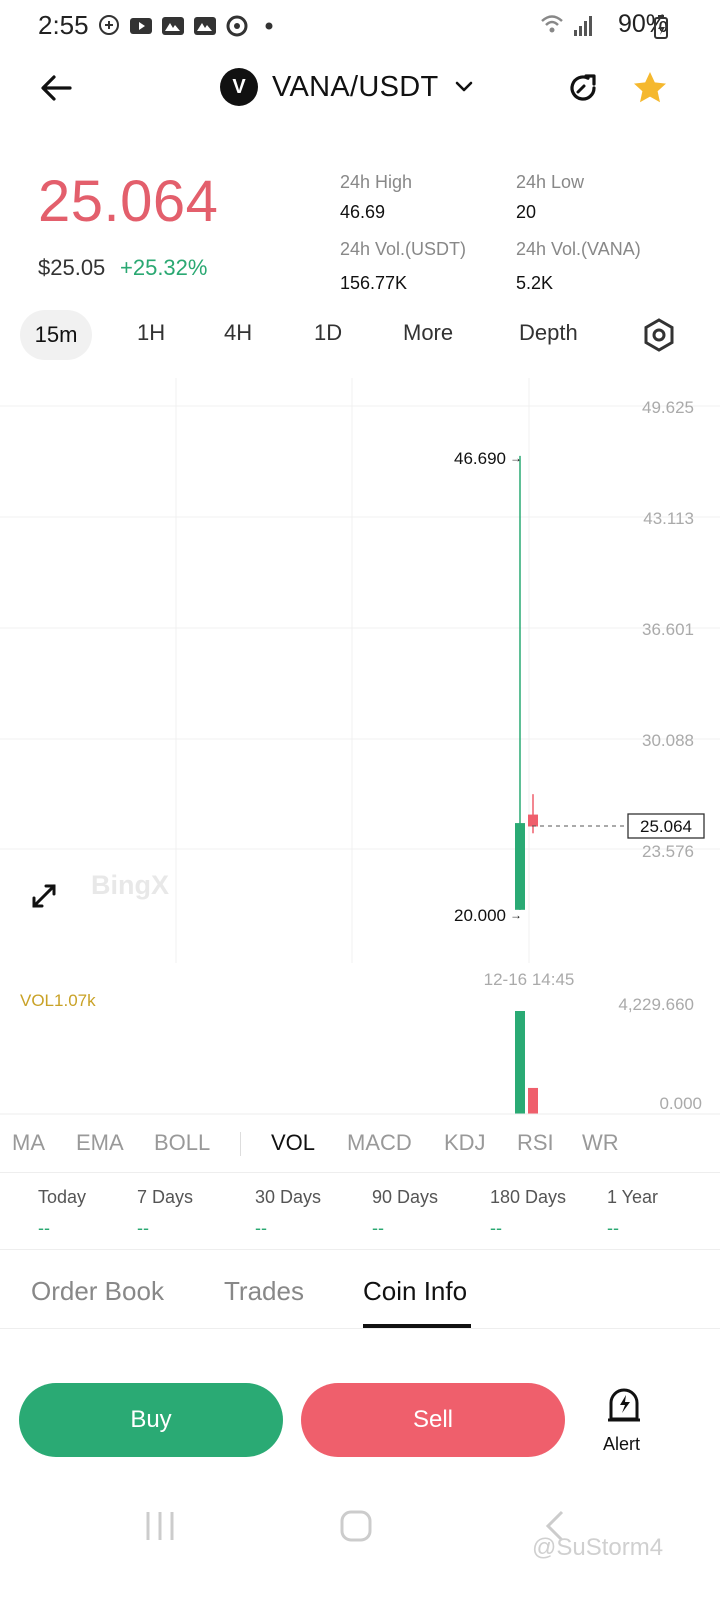  I want to click on return-value-30d: --, so click(261, 1228).